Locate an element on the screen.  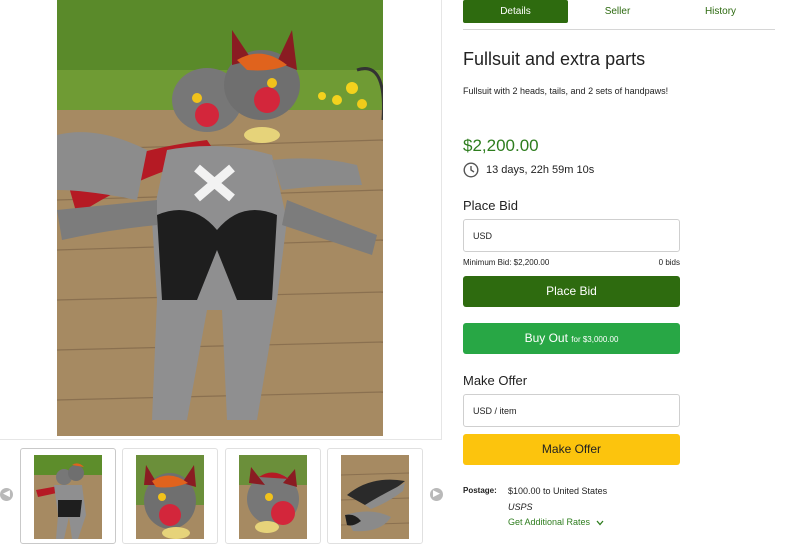
bid-info: Minimum Bid: $2,200.00 0 bids is located at coordinates (571, 262).